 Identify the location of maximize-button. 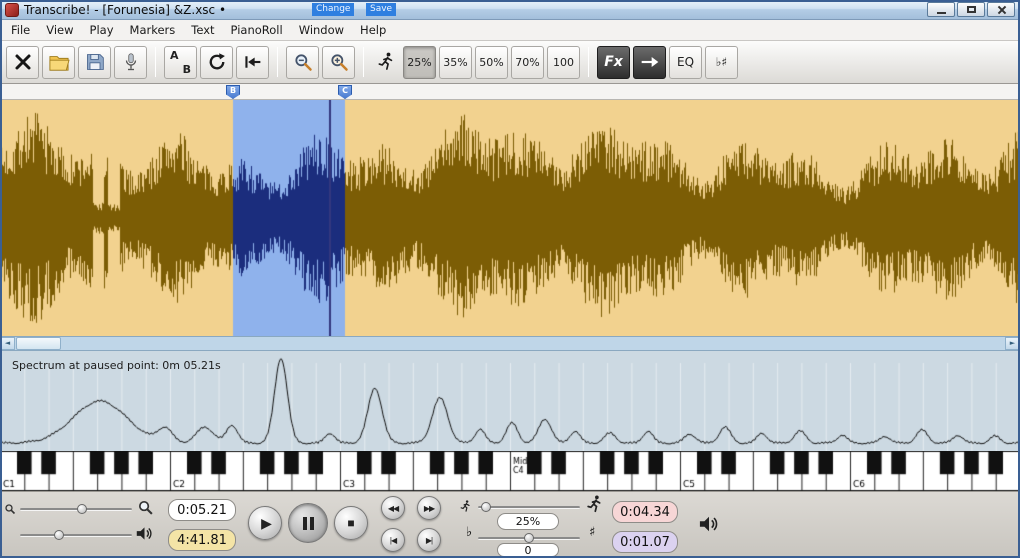
(971, 9).